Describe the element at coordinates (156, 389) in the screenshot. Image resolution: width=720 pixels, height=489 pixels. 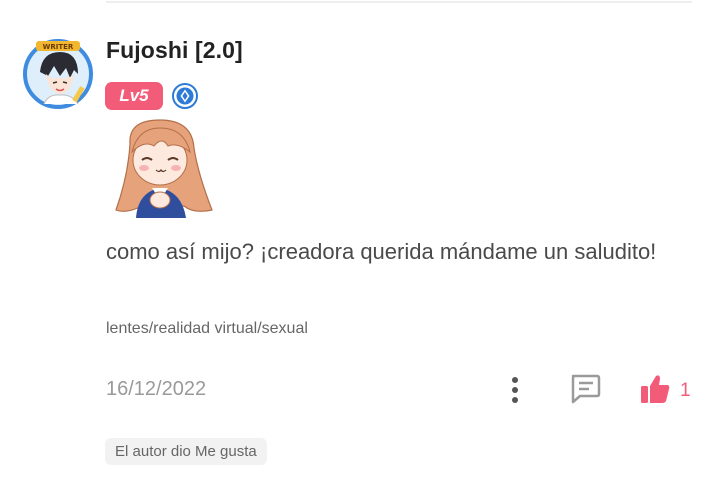
I see `comment-date: 16/12/2022` at that location.